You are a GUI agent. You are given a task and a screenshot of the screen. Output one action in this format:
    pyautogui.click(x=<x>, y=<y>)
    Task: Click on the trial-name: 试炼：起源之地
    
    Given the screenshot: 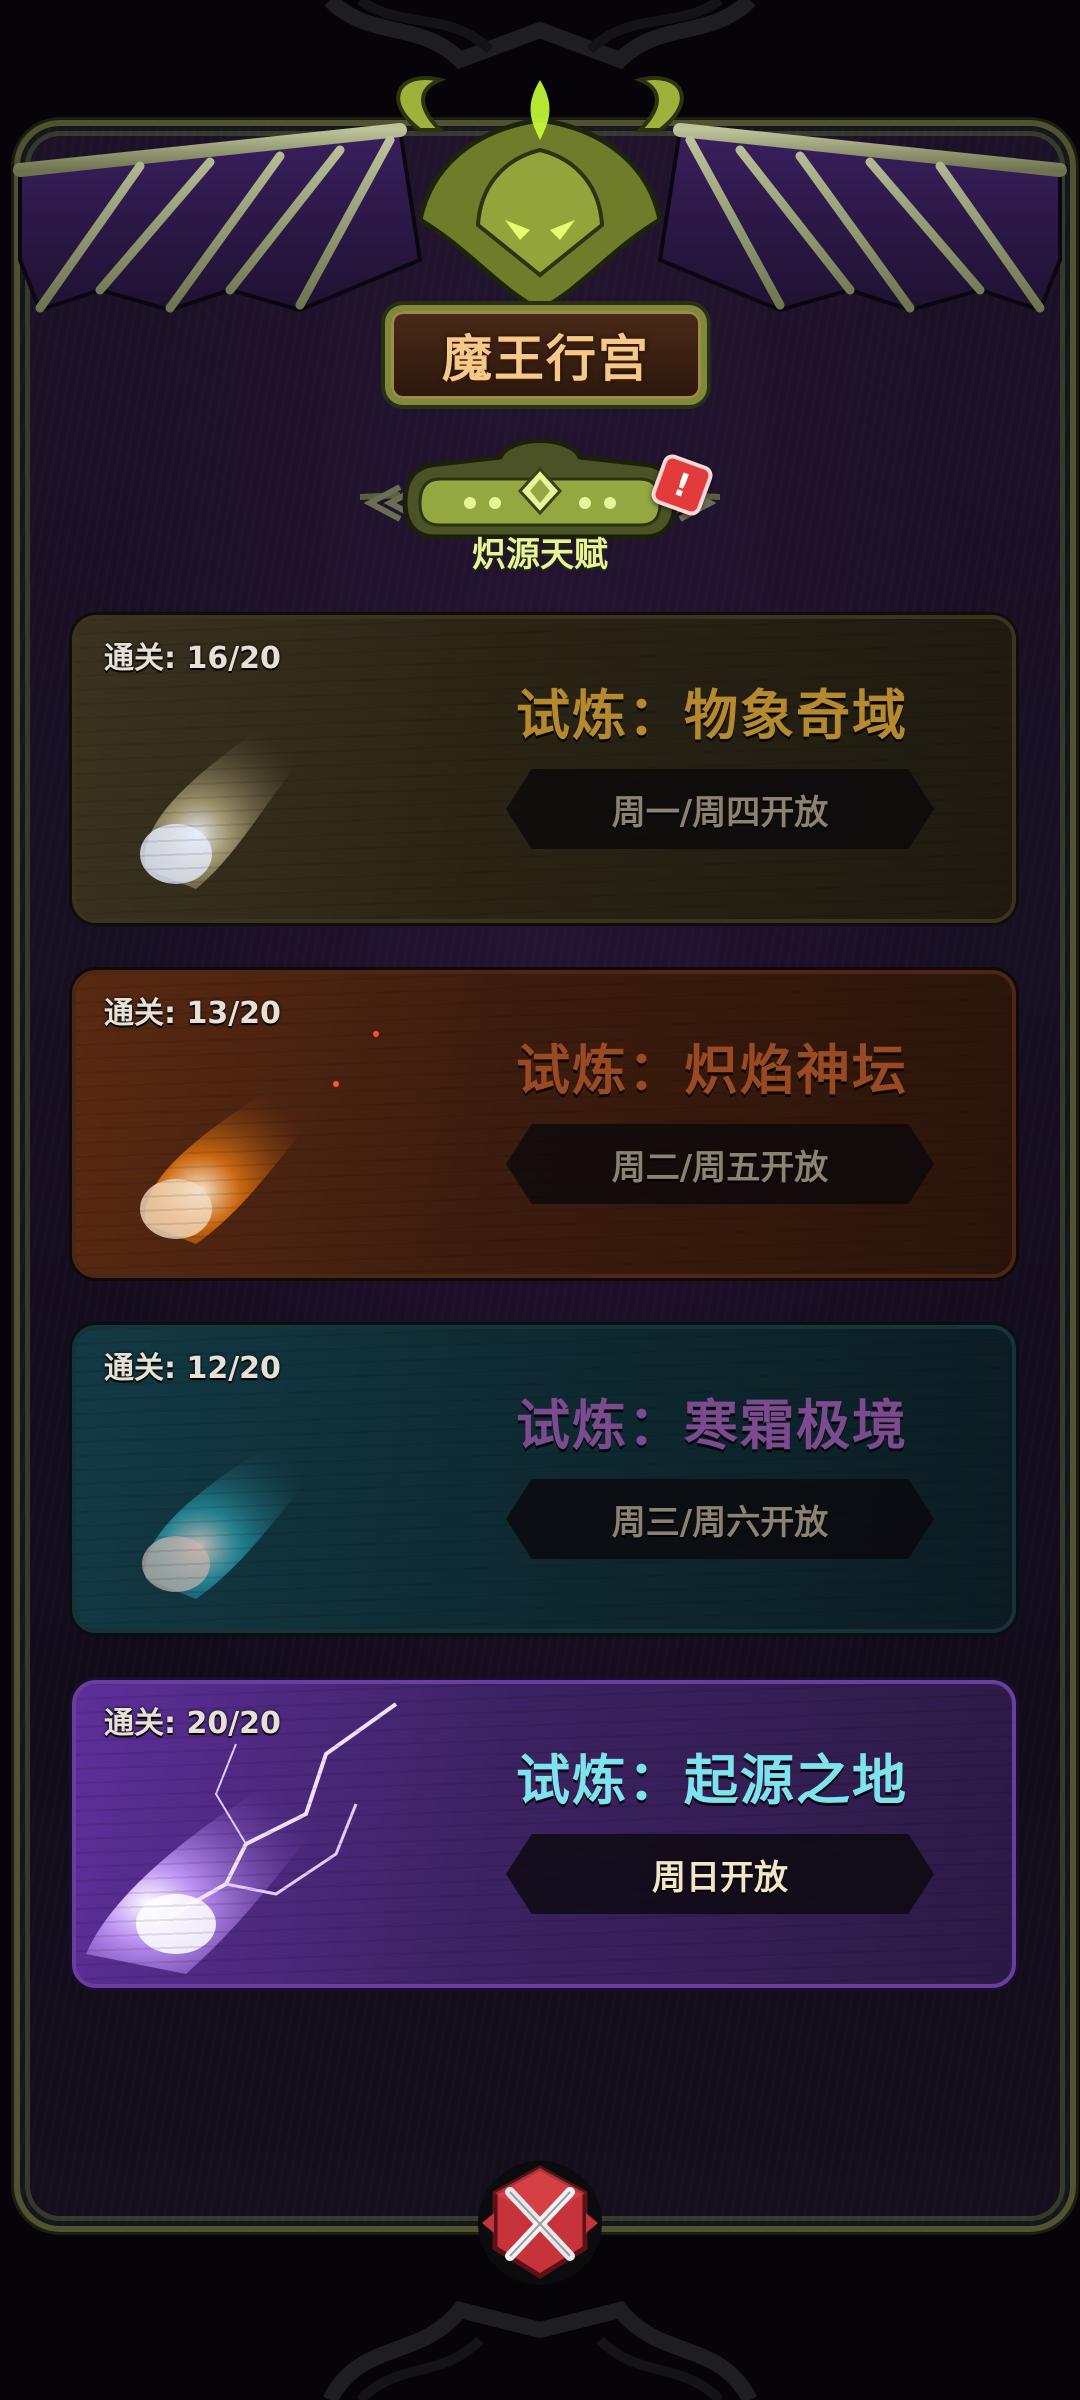 What is the action you would take?
    pyautogui.click(x=712, y=1780)
    